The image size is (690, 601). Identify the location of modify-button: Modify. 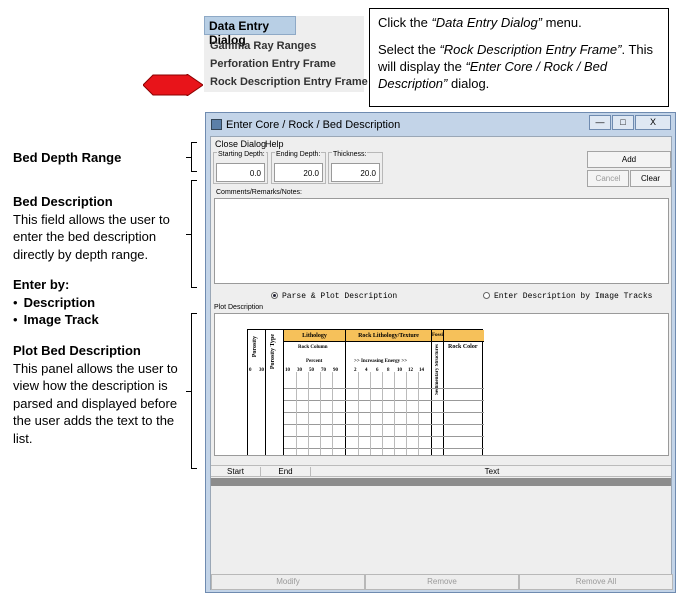
(288, 582).